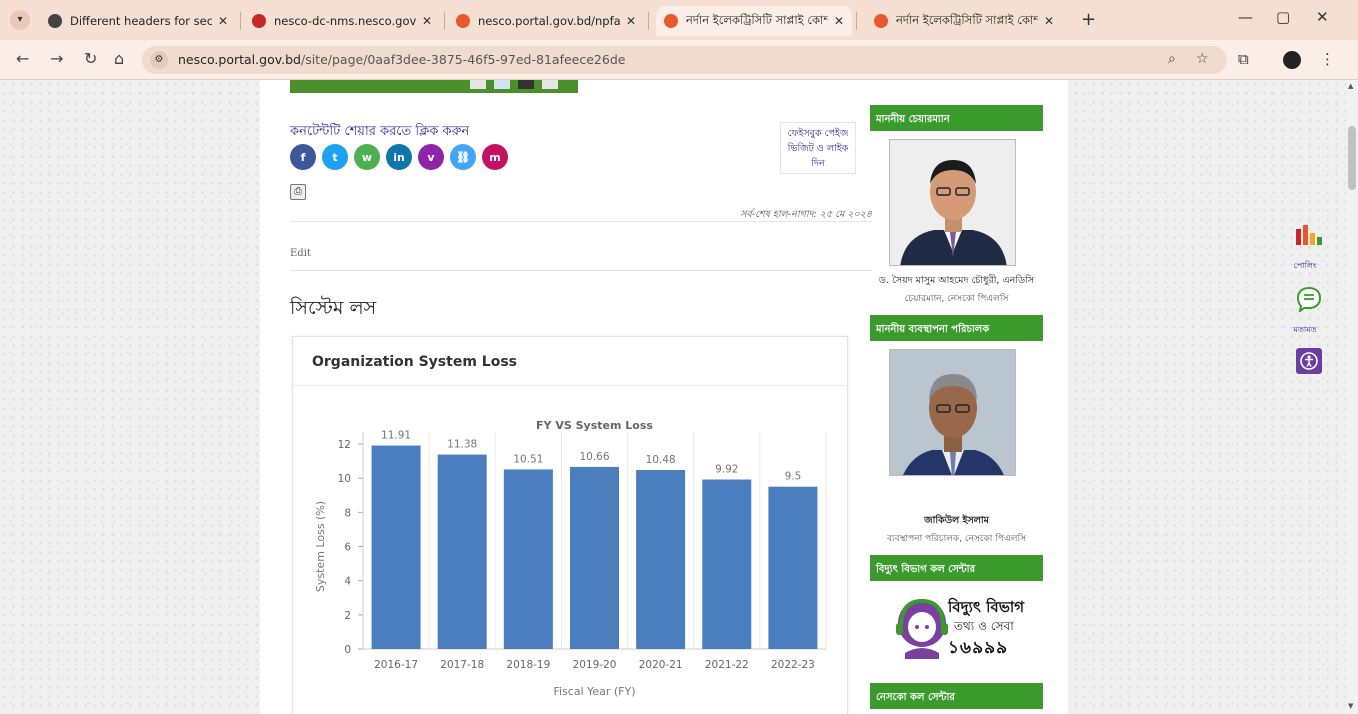 This screenshot has height=714, width=1358. I want to click on chairman-role: চেয়ারম্যান, নেসকো পিএলসি, so click(956, 299).